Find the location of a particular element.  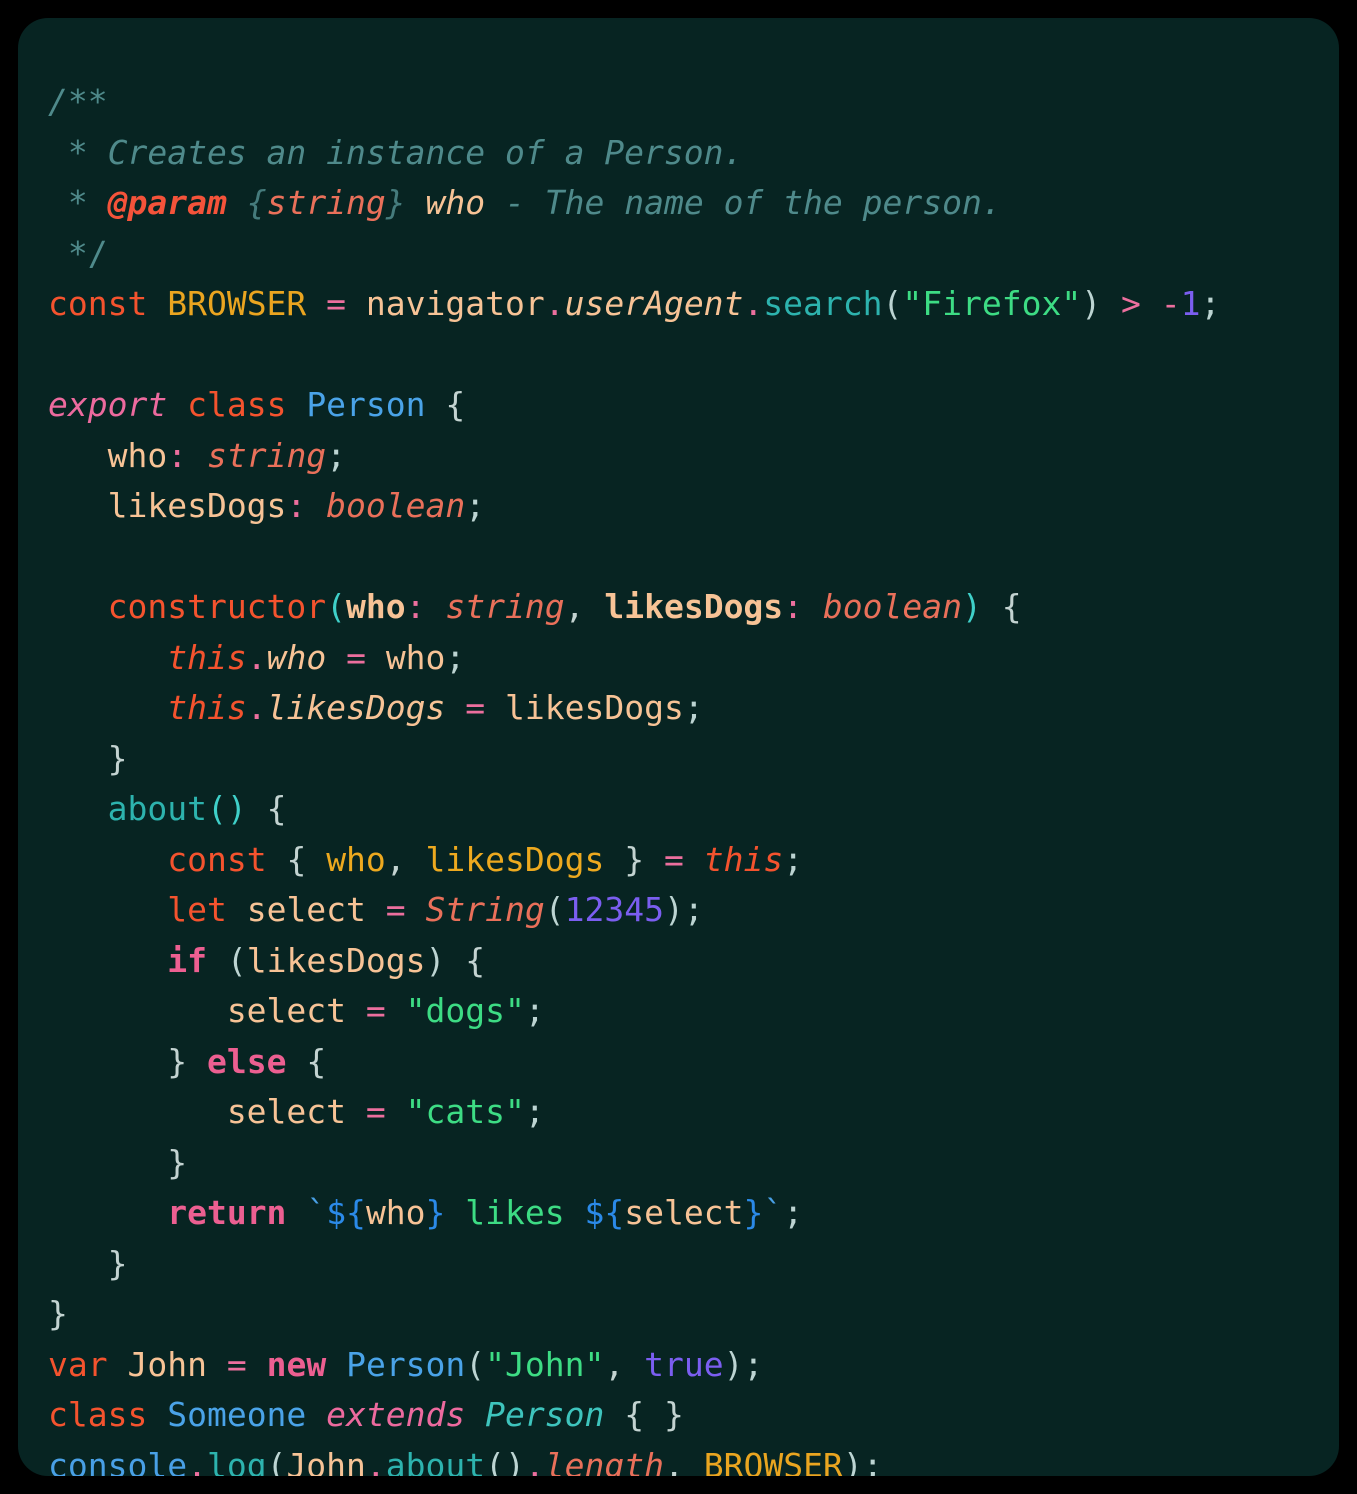

variable-likesdogs: likesDogs is located at coordinates (594, 707).